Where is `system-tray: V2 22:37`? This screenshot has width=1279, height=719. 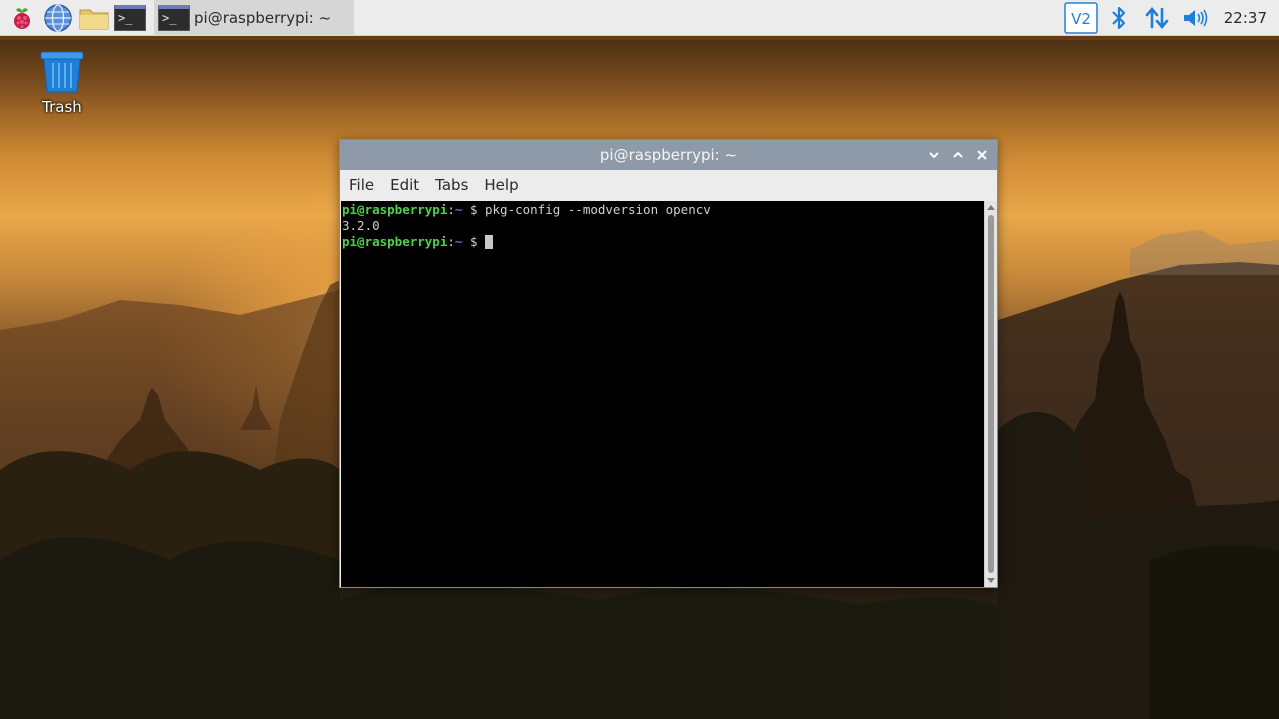 system-tray: V2 22:37 is located at coordinates (1170, 18).